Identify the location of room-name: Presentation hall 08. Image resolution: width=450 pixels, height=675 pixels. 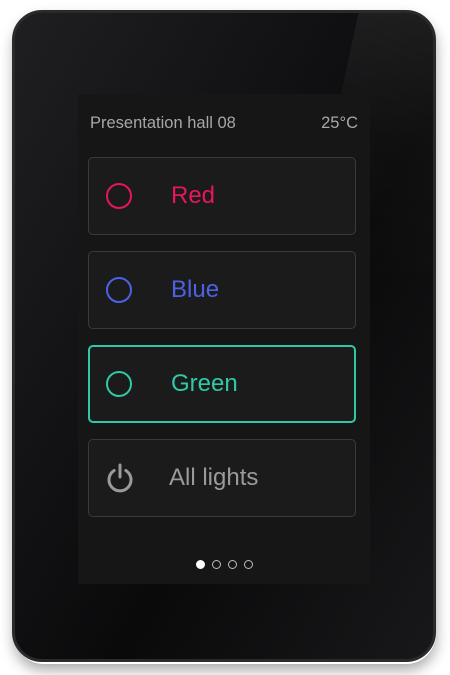
(163, 122).